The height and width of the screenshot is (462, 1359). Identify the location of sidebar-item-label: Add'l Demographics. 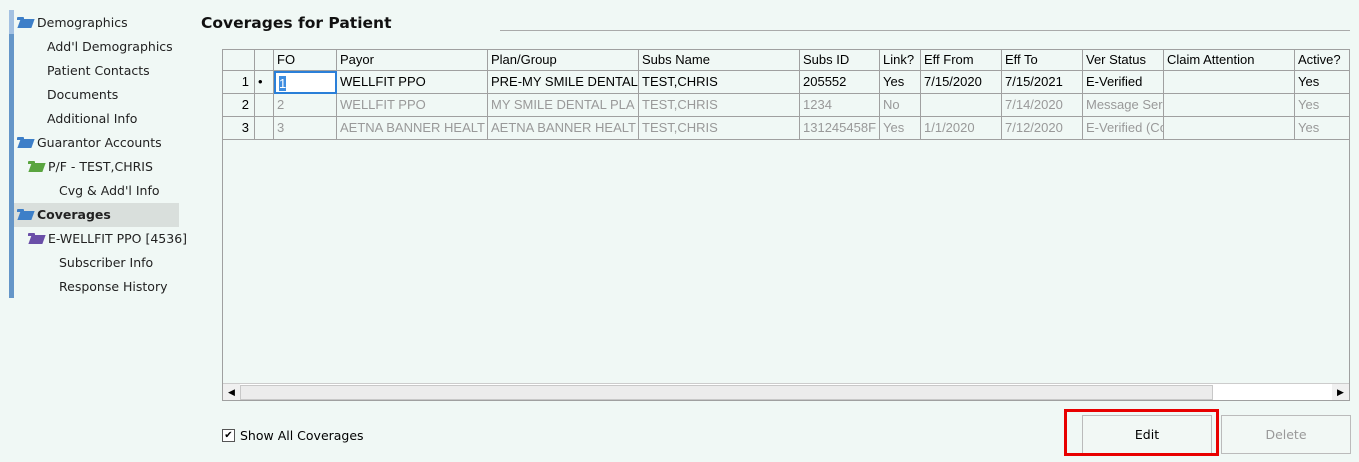
(110, 46).